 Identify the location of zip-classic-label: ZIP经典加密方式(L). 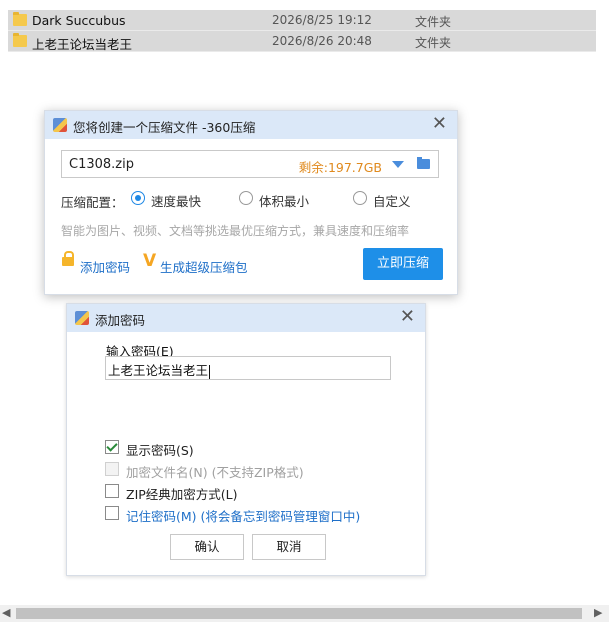
(182, 493).